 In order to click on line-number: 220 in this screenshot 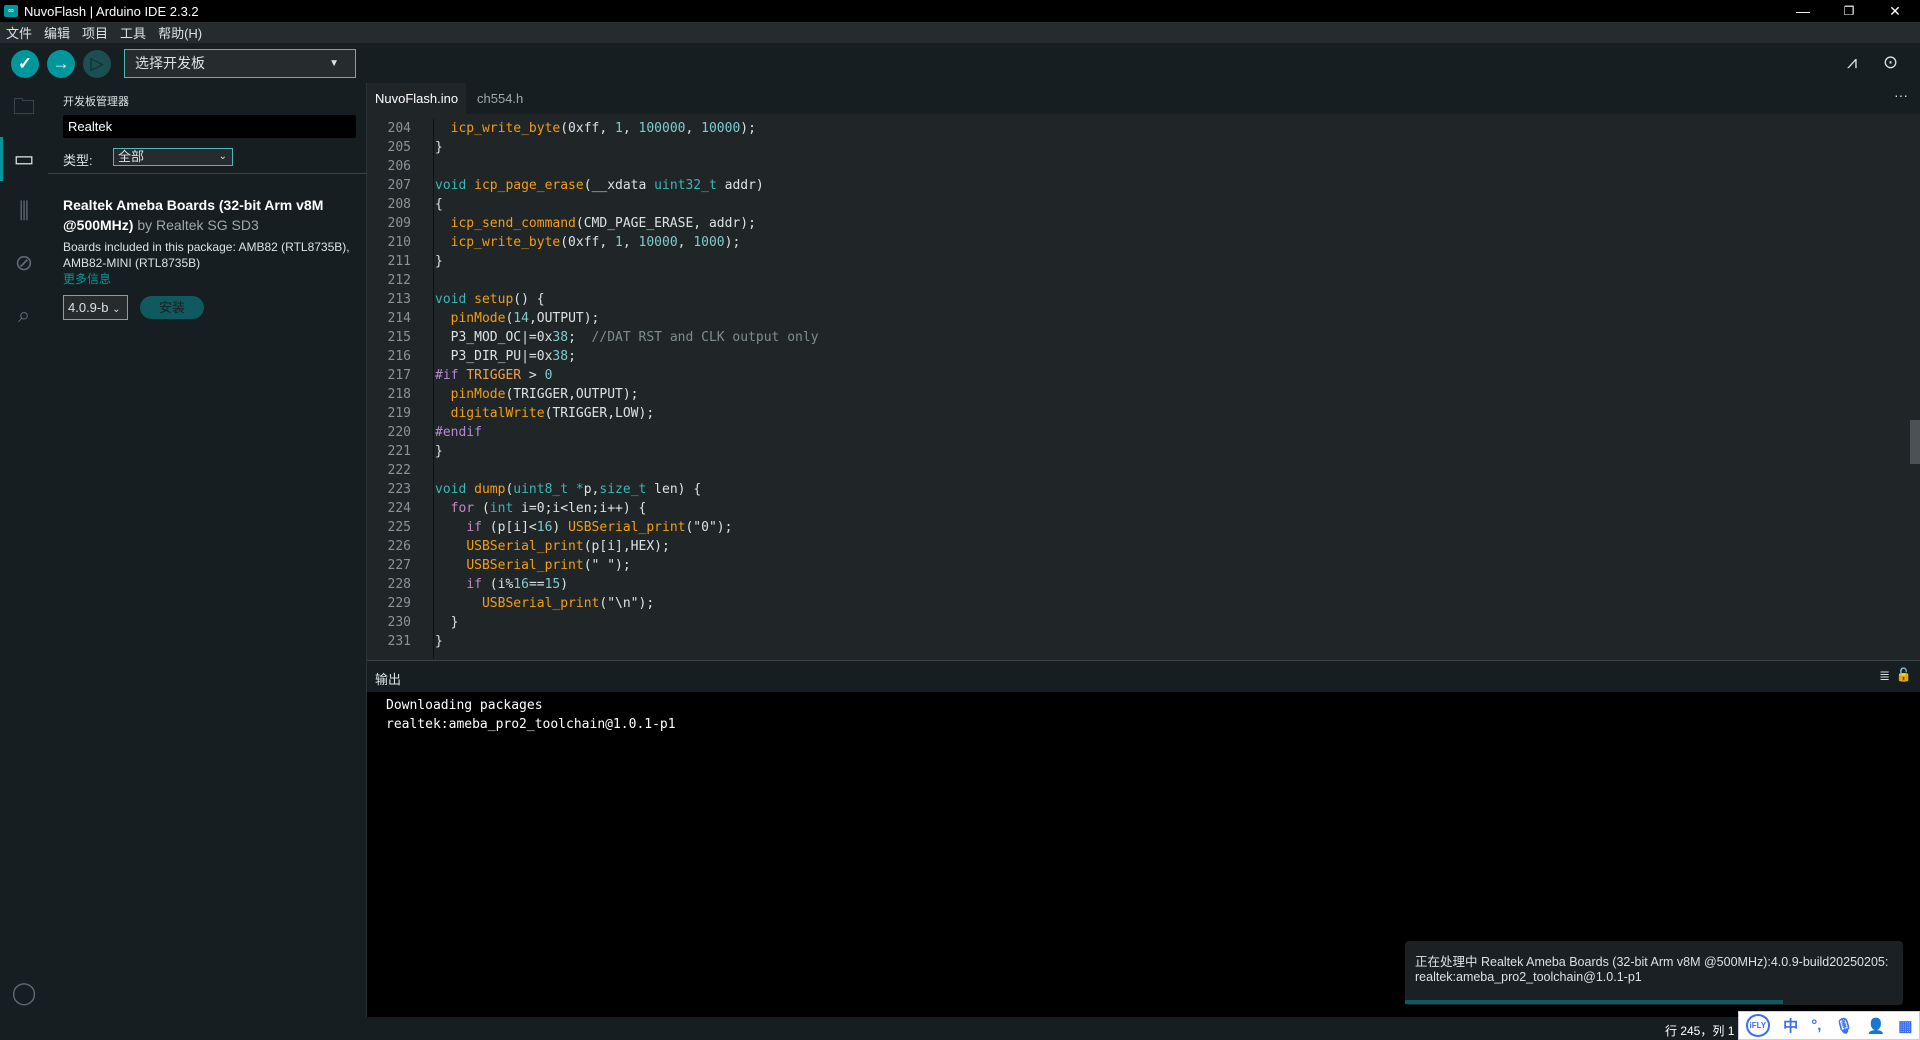, I will do `click(399, 432)`.